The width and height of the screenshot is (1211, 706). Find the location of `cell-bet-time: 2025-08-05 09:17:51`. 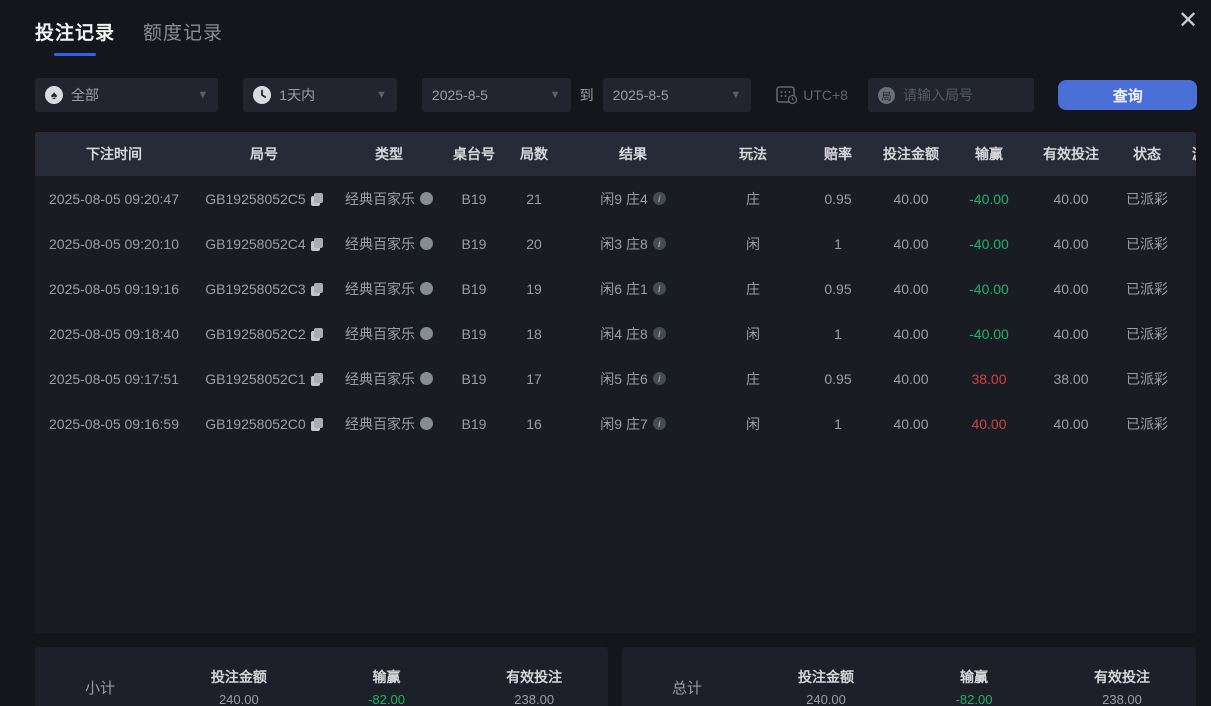

cell-bet-time: 2025-08-05 09:17:51 is located at coordinates (114, 378).